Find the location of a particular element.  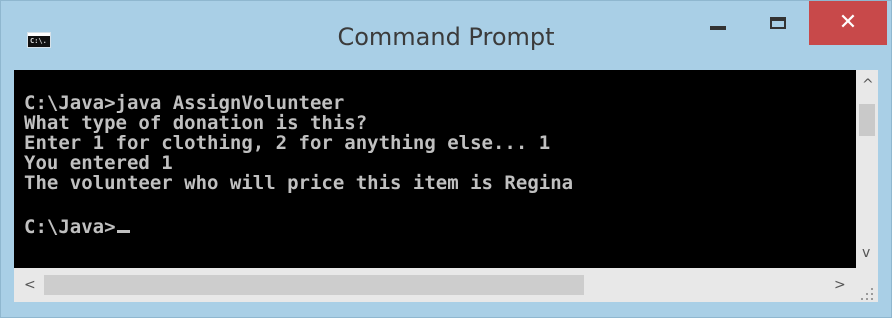

console-line: What type of donation is this? is located at coordinates (196, 123).